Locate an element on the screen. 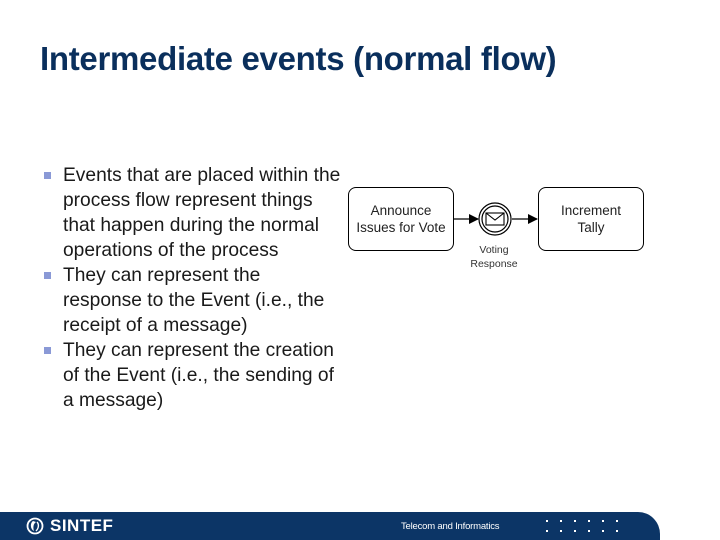 This screenshot has height=540, width=720. intermediate-event is located at coordinates (495, 219).